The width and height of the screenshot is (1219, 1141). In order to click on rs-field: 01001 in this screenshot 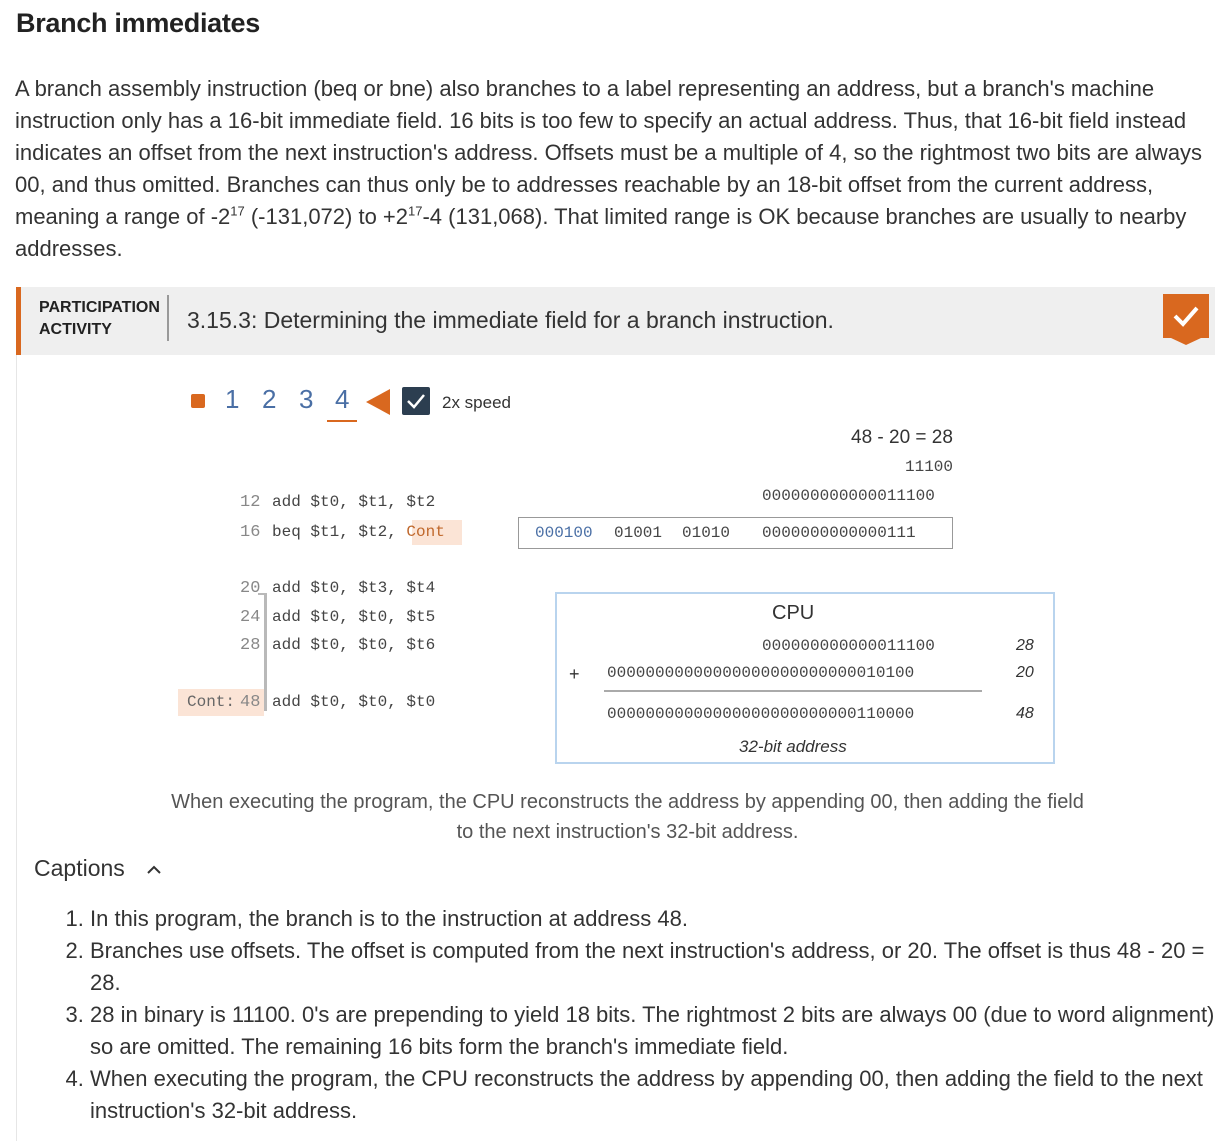, I will do `click(638, 533)`.